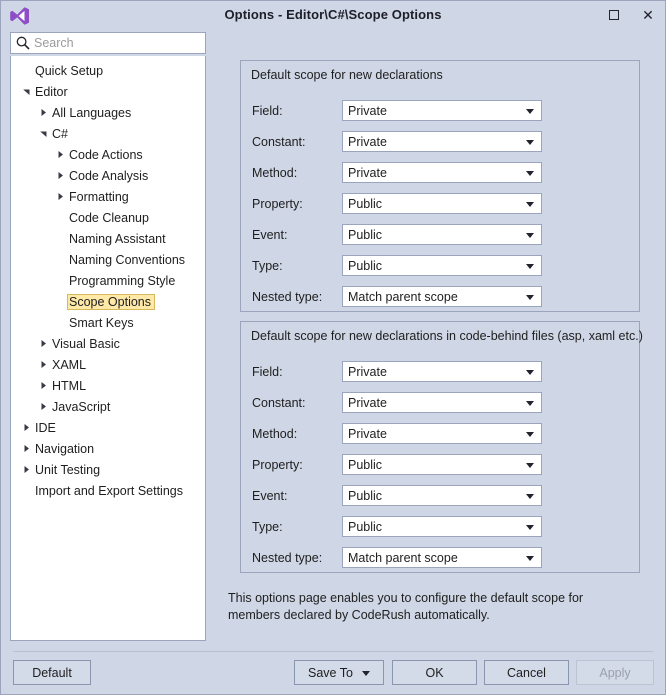 This screenshot has height=695, width=666. What do you see at coordinates (108, 154) in the screenshot?
I see `tree-item-code-actions: Code Actions` at bounding box center [108, 154].